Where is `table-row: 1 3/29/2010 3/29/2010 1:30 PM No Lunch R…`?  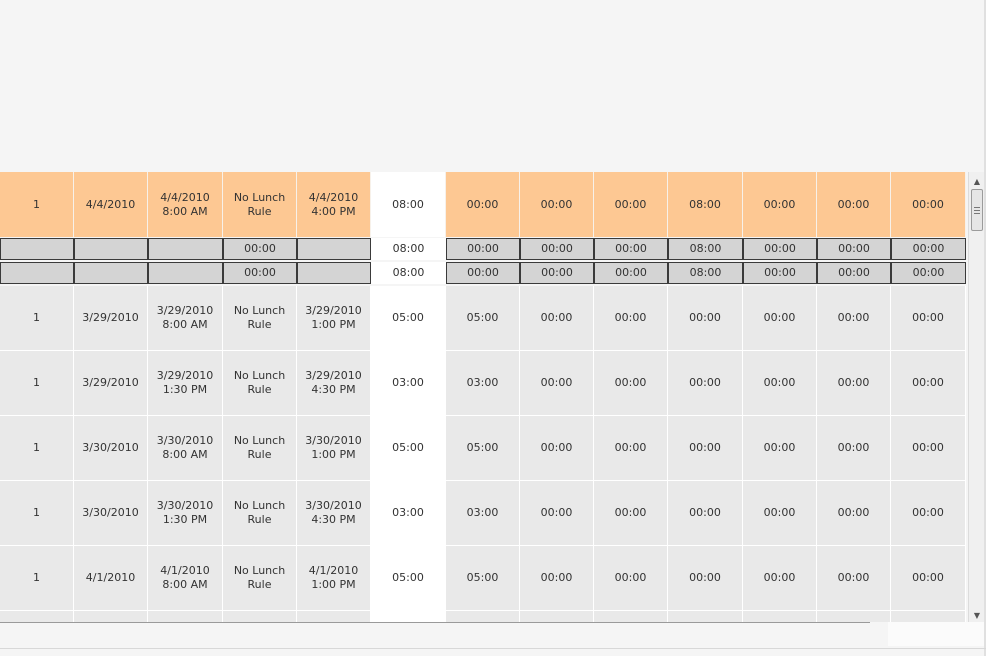 table-row: 1 3/29/2010 3/29/2010 1:30 PM No Lunch R… is located at coordinates (484, 383).